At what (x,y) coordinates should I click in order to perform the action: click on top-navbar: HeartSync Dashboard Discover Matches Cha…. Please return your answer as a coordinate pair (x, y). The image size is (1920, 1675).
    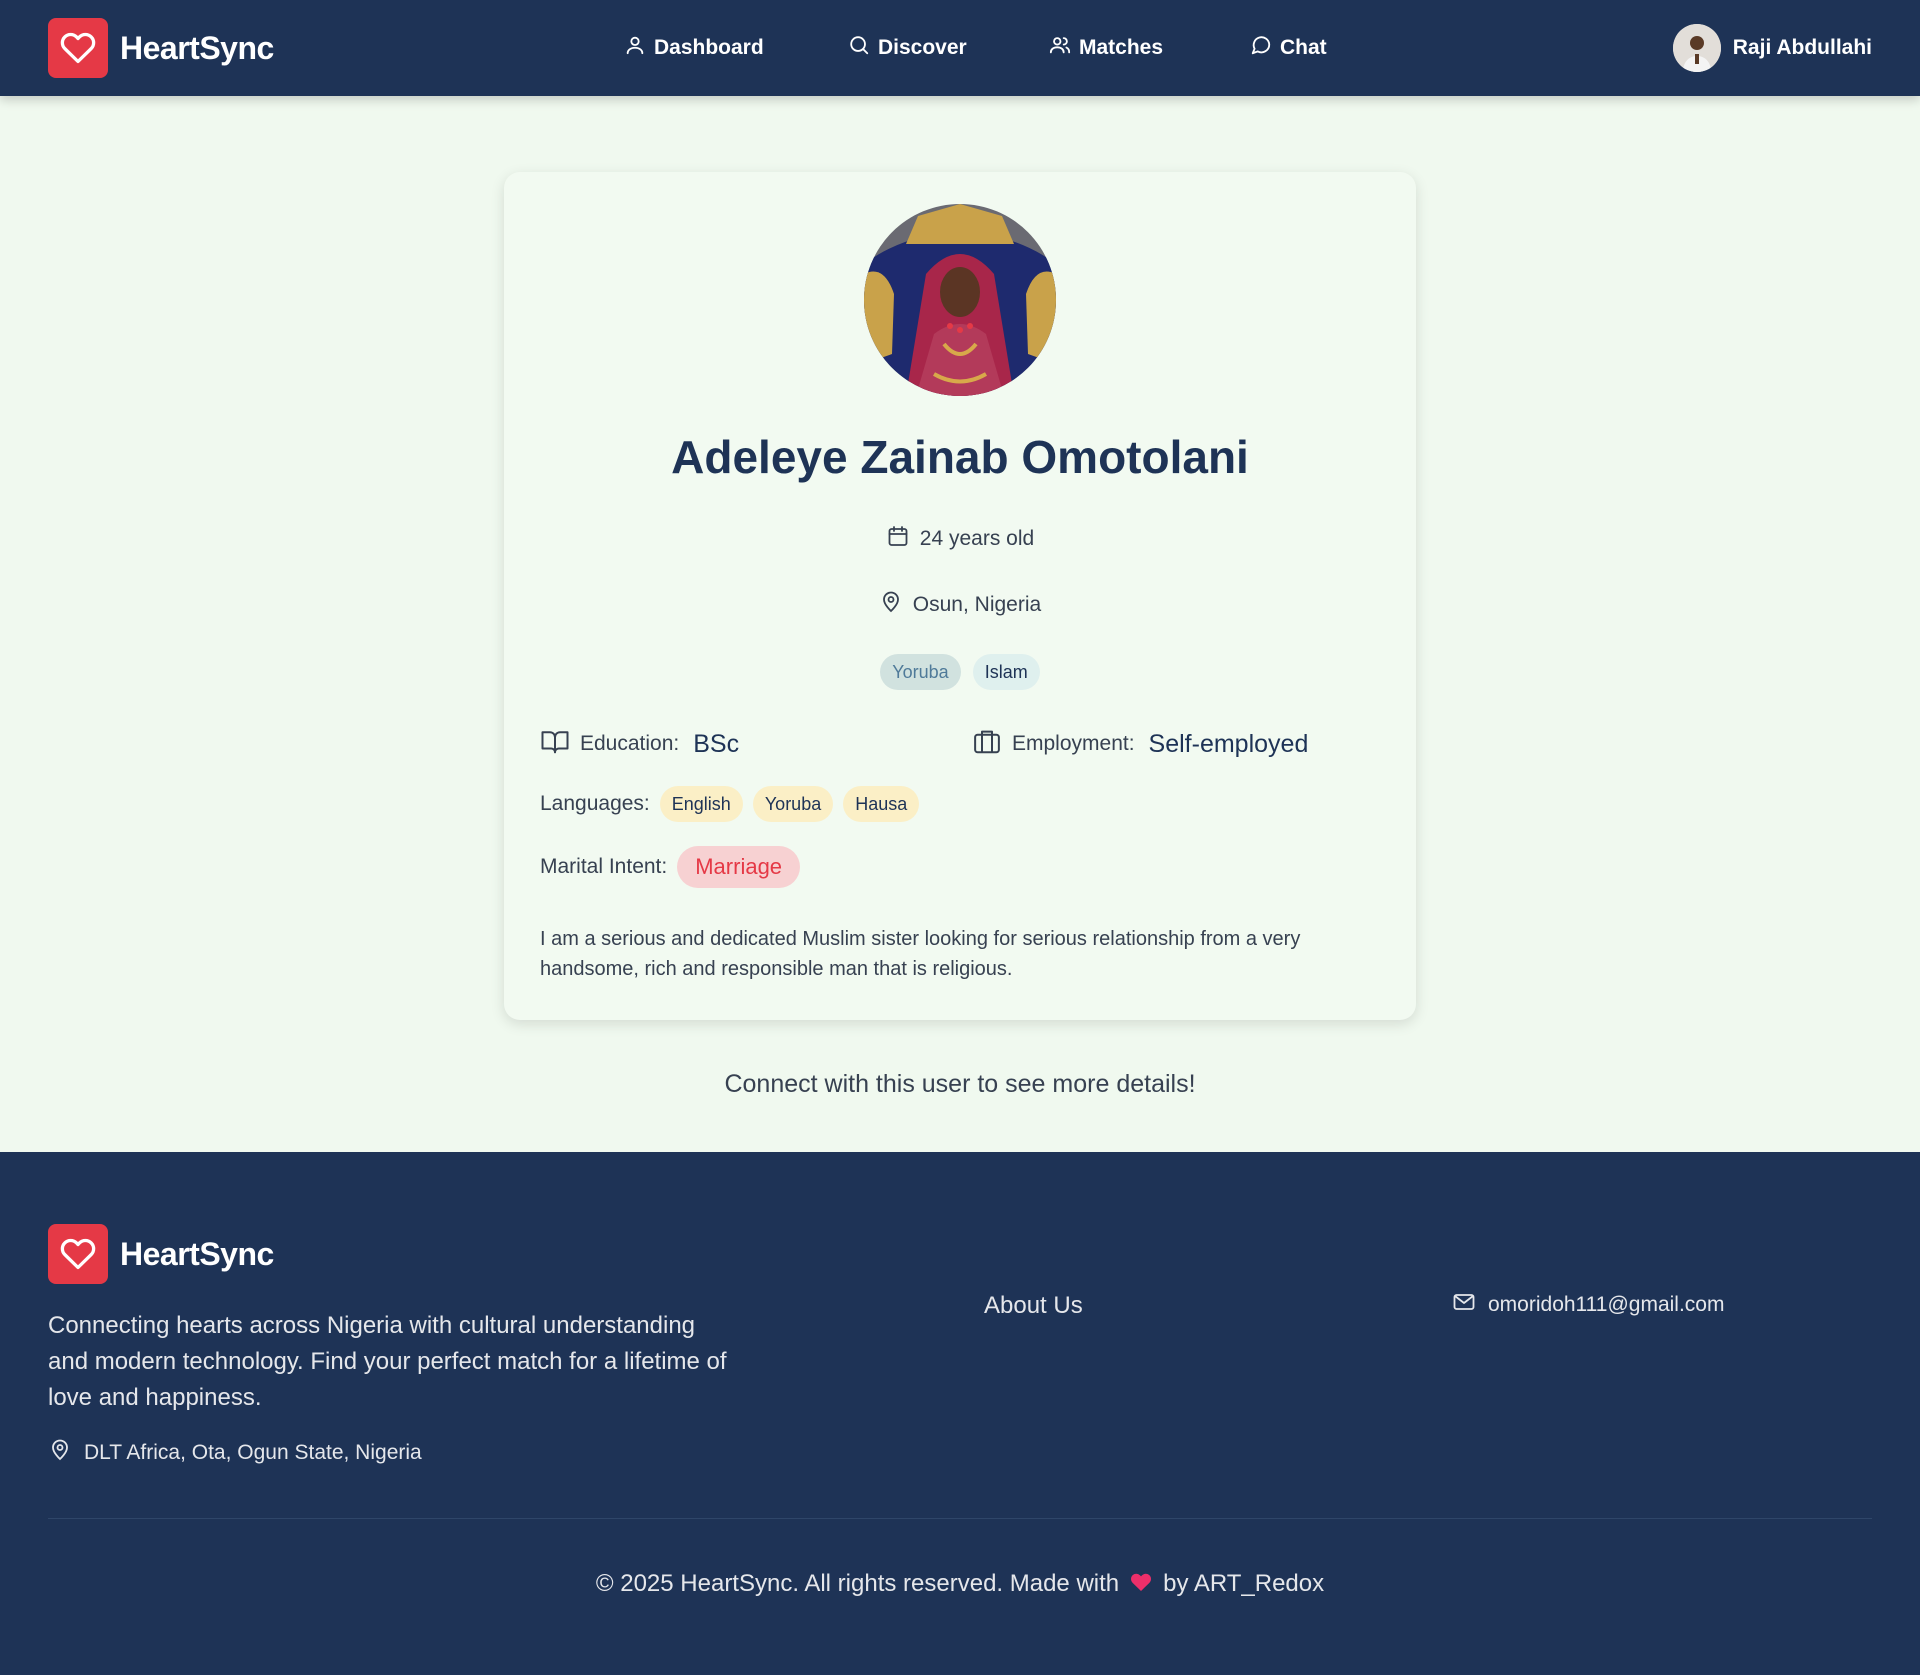
    Looking at the image, I should click on (960, 48).